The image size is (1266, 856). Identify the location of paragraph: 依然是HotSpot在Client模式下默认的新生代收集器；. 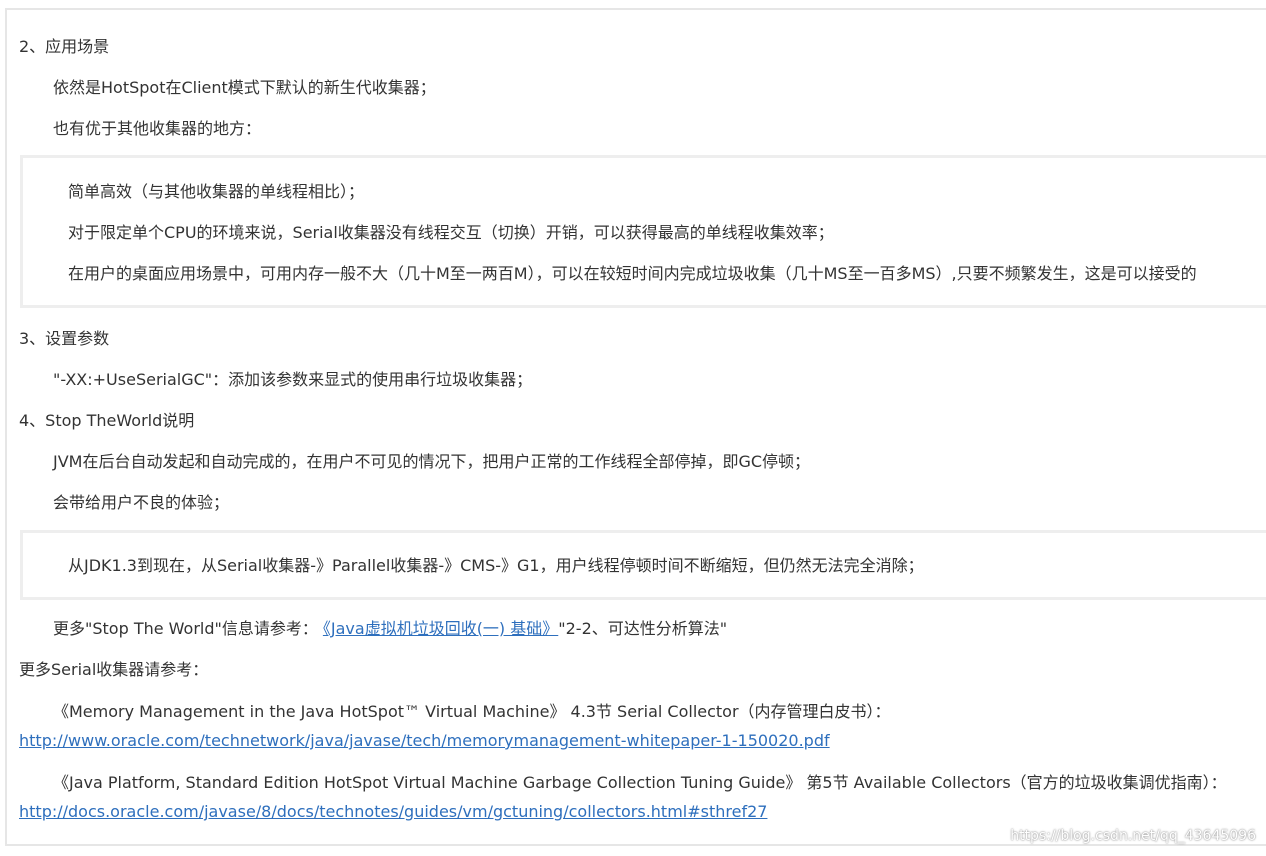
(244, 87).